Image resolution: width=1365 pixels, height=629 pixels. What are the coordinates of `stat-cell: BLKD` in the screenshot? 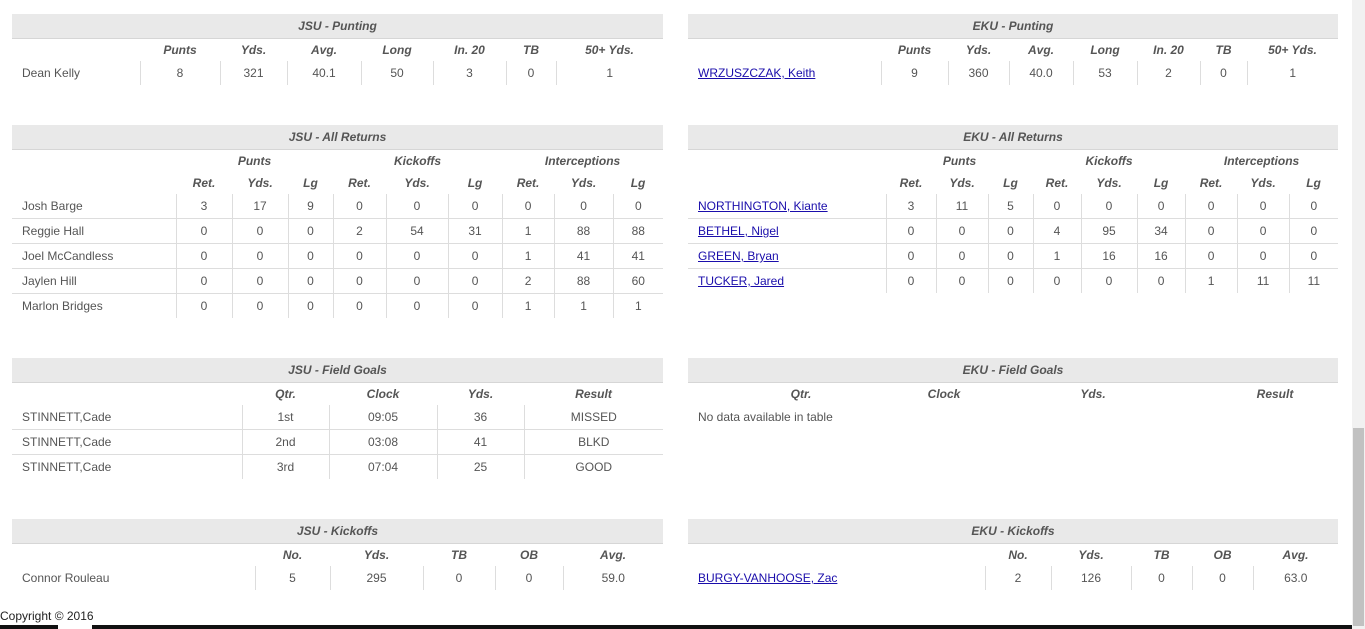 It's located at (593, 442).